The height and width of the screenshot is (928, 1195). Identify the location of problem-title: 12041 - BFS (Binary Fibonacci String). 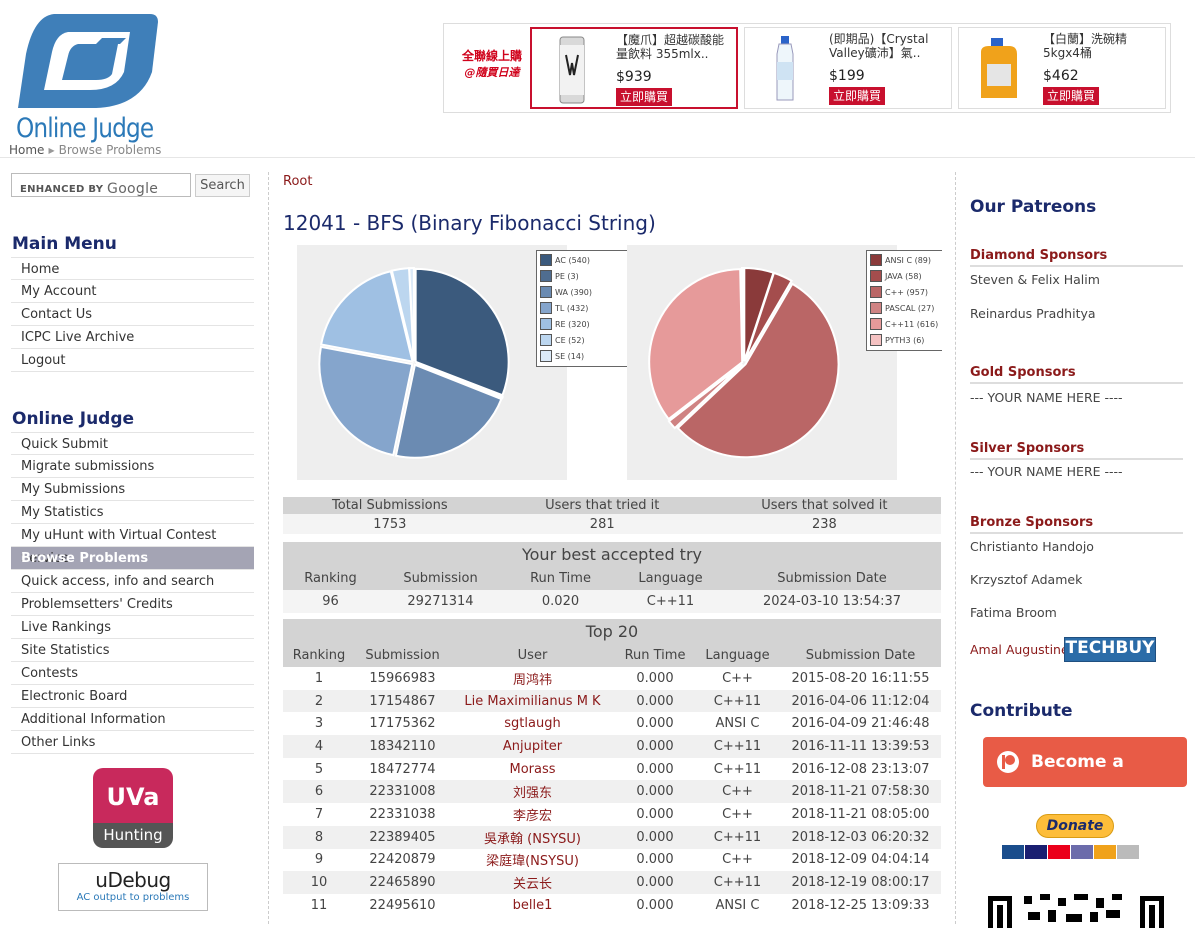
(469, 223).